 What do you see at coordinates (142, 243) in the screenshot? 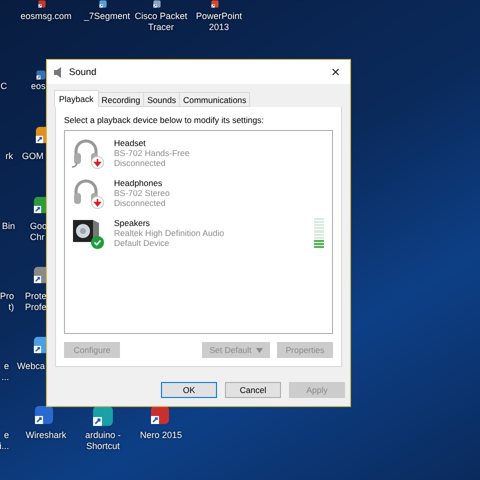
I see `device-status: Default Device` at bounding box center [142, 243].